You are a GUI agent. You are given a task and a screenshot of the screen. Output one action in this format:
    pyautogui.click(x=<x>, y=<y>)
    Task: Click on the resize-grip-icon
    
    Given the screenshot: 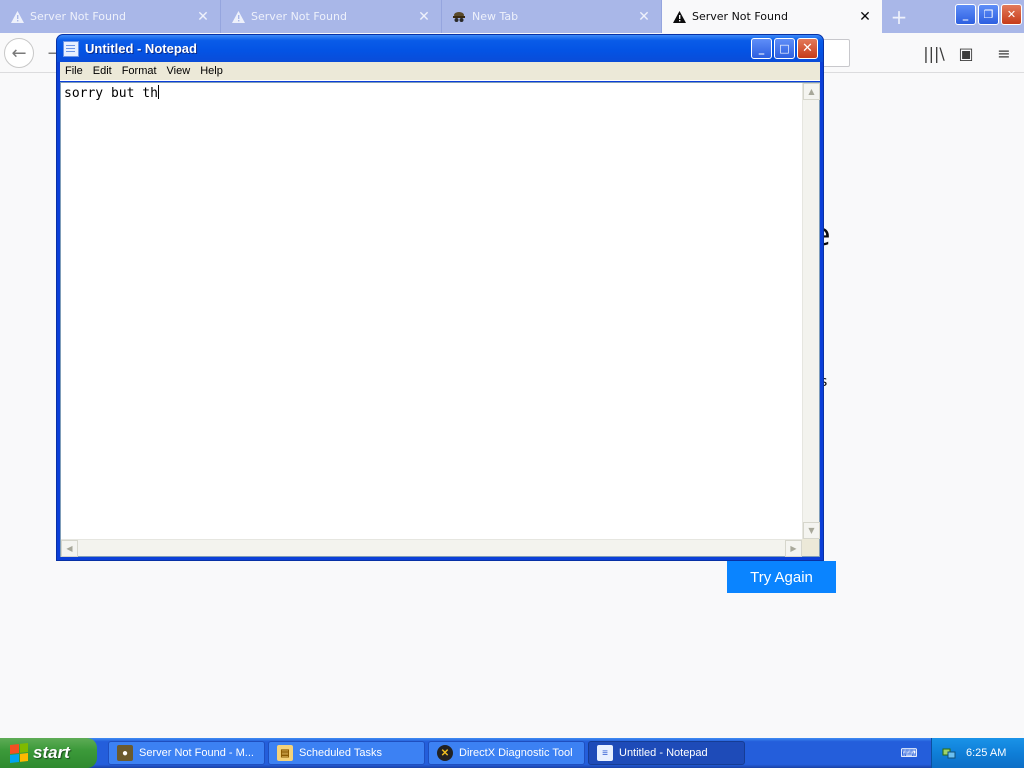 What is the action you would take?
    pyautogui.click(x=810, y=547)
    